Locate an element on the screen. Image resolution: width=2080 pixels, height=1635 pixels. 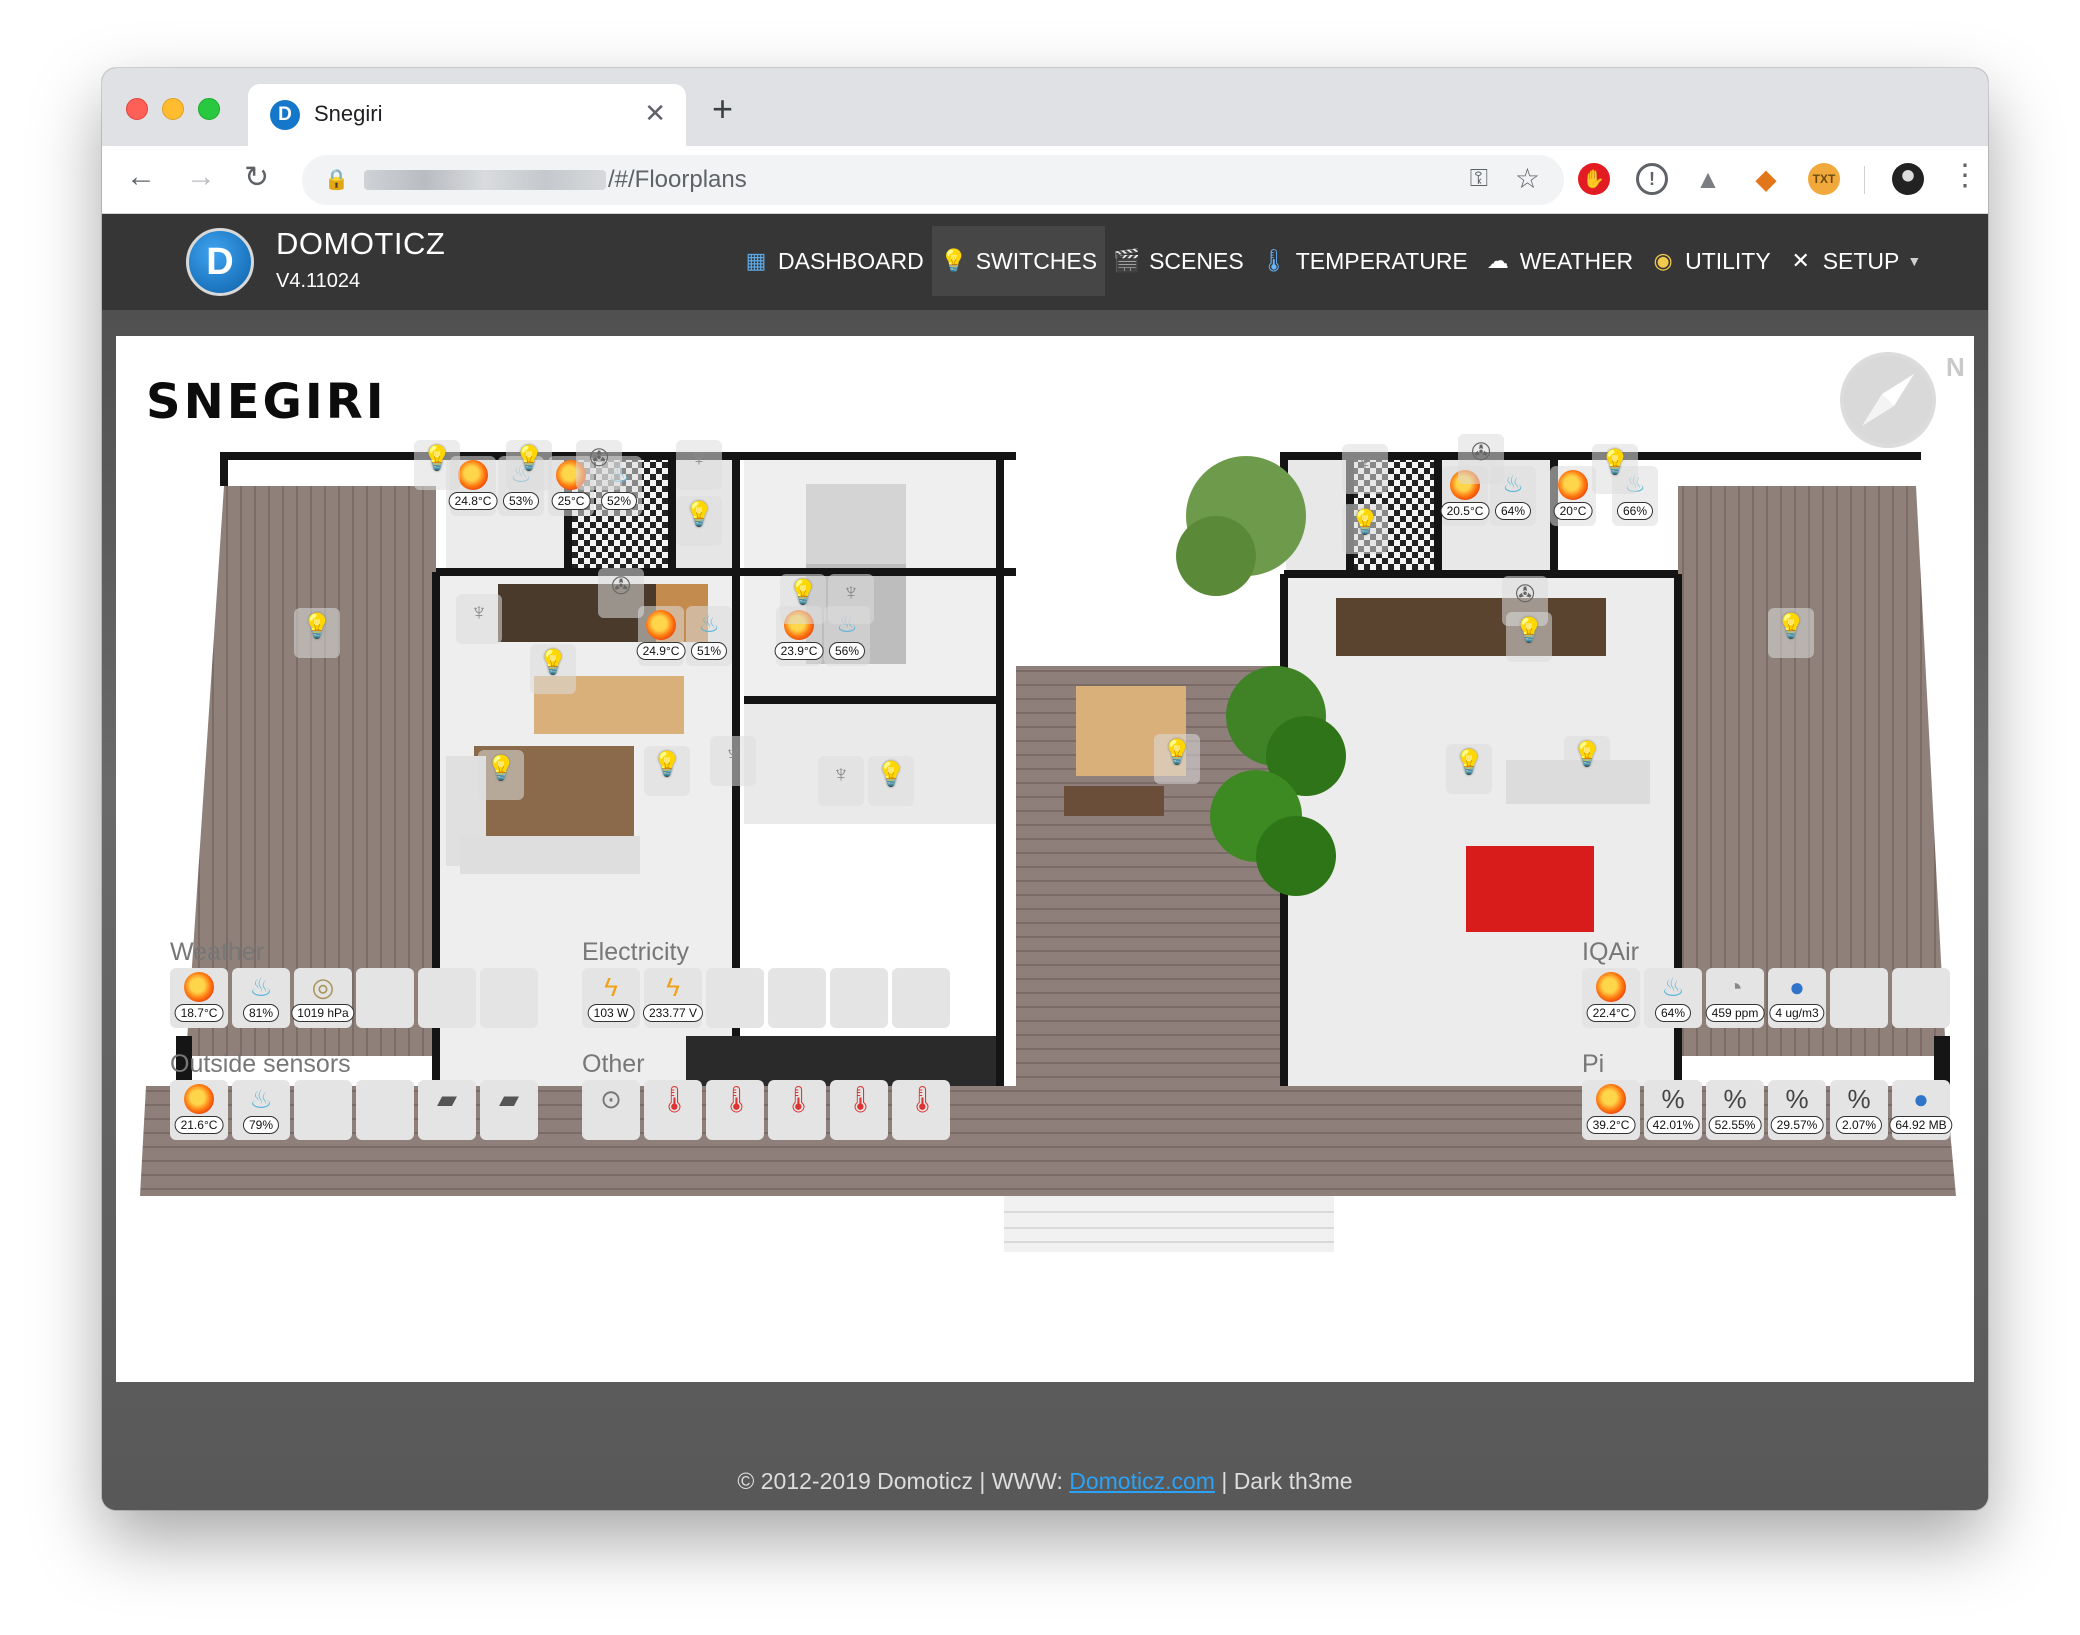
group-title-iqair: IQAir is located at coordinates (1610, 952).